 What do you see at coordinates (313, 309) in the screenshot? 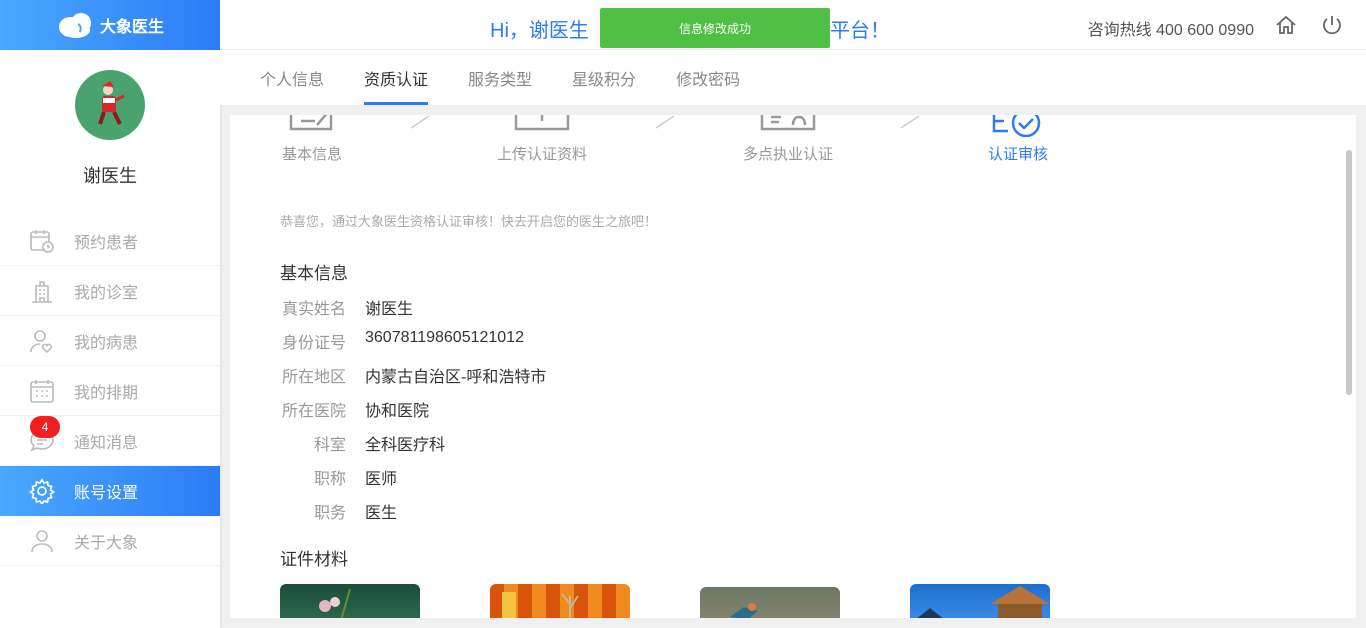
I see `info-label: 真实姓名` at bounding box center [313, 309].